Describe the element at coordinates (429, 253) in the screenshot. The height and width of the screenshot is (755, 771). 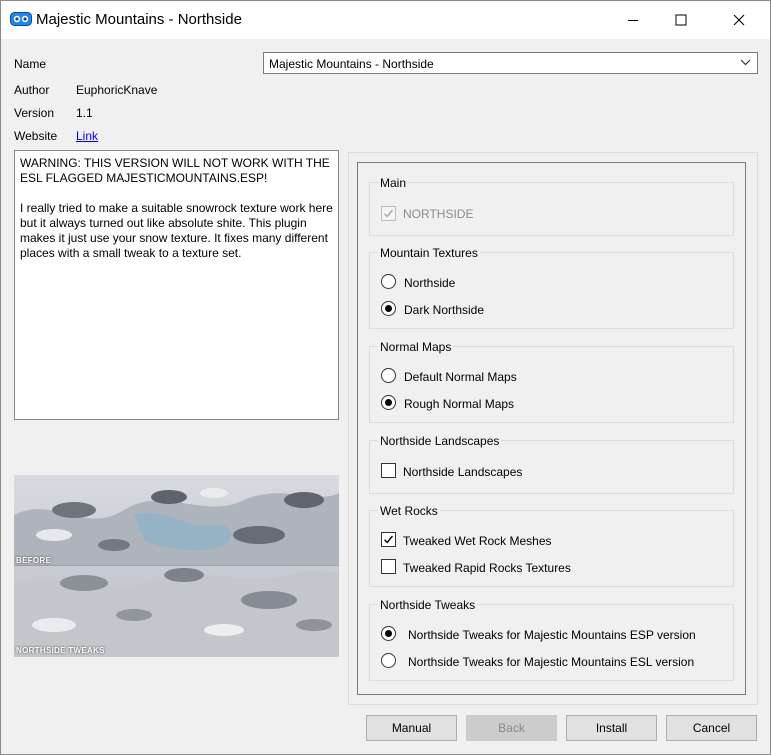
I see `group-mountain-textures-title: Mountain Textures` at that location.